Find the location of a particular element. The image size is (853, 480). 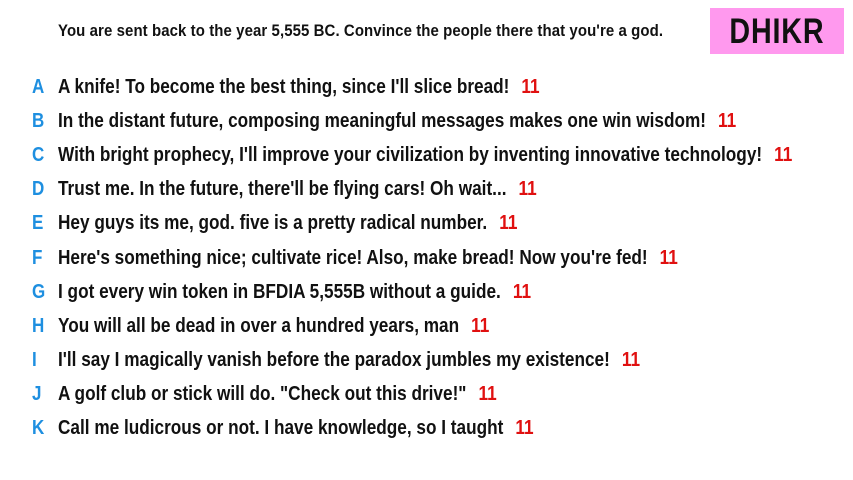

answer-letter: D is located at coordinates (38, 189).